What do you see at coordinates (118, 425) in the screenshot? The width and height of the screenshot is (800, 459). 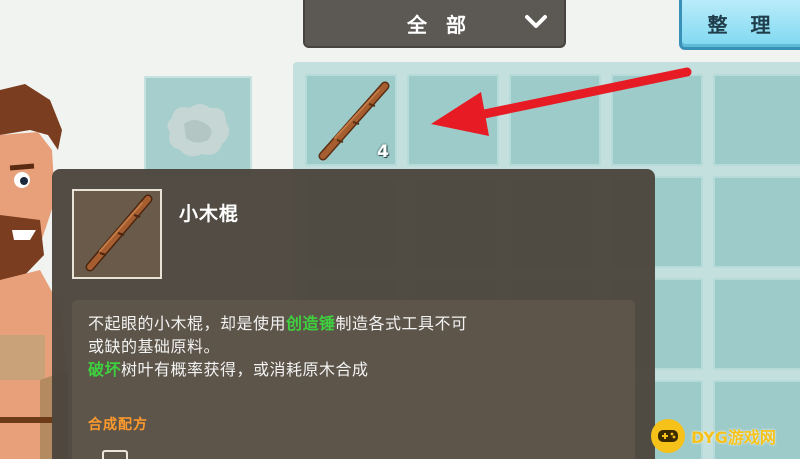 I see `recipe-title: 合成配方` at bounding box center [118, 425].